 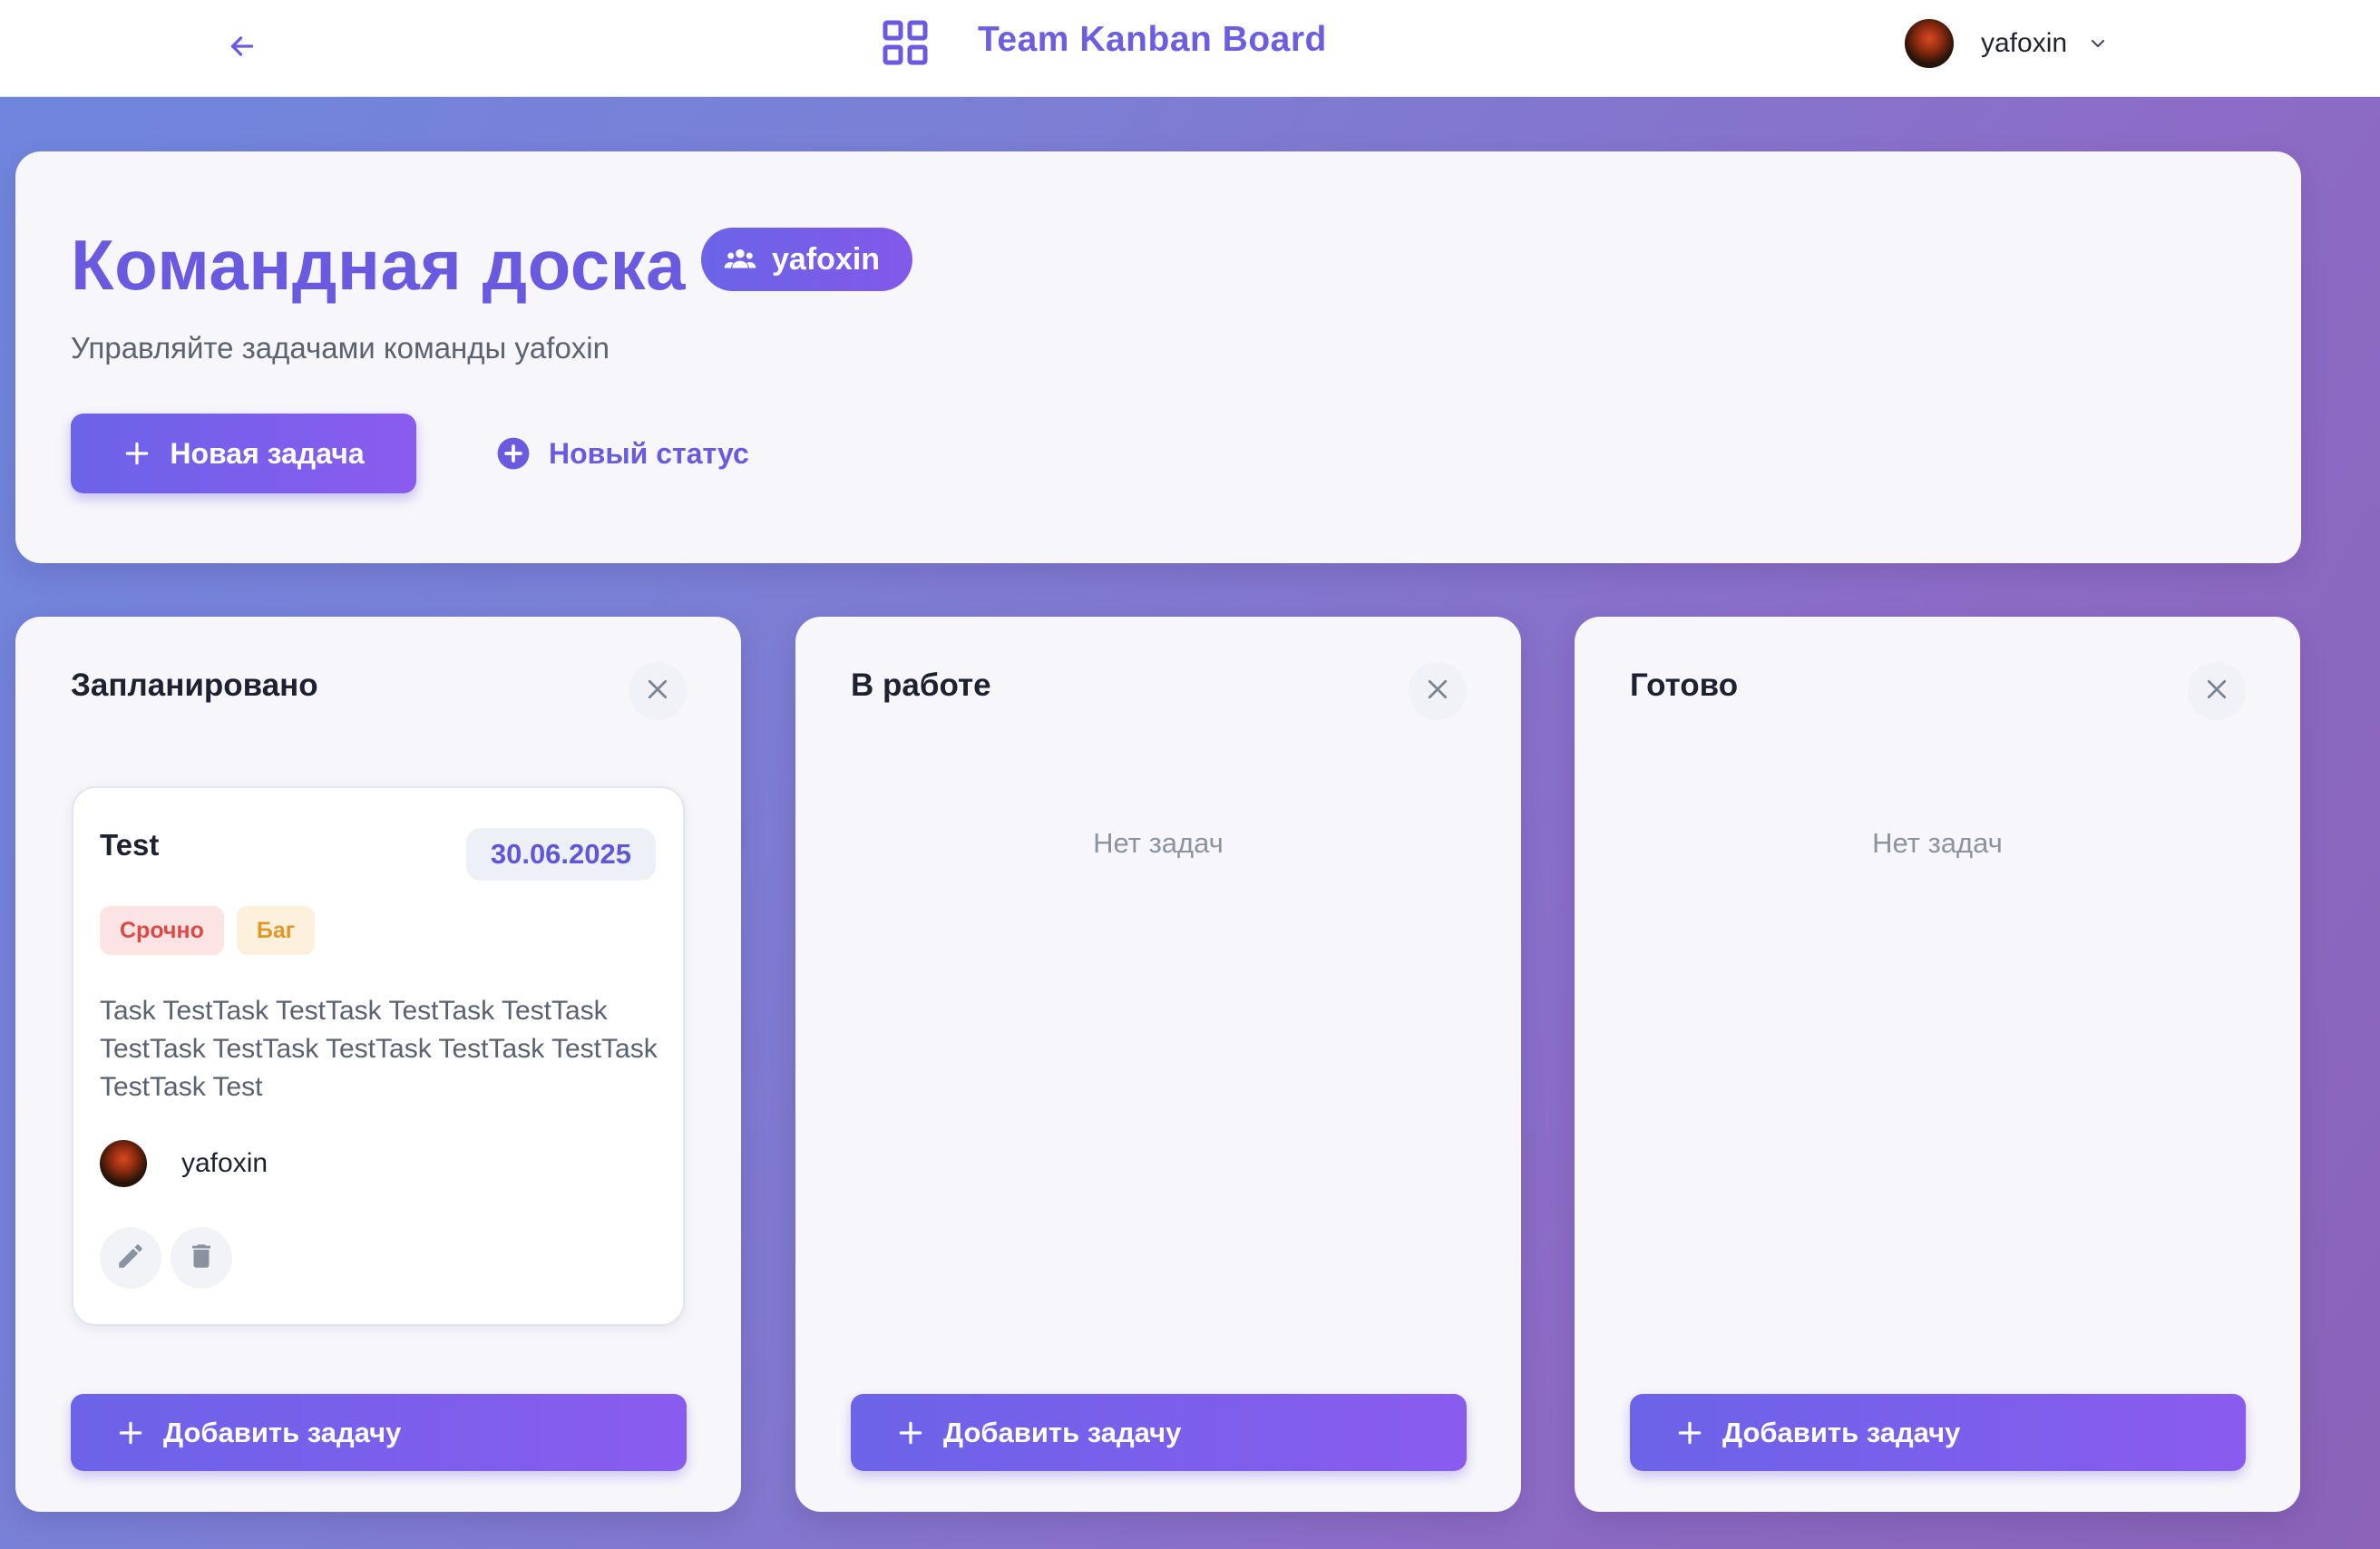 I want to click on page-title: Командная доска, so click(x=379, y=265).